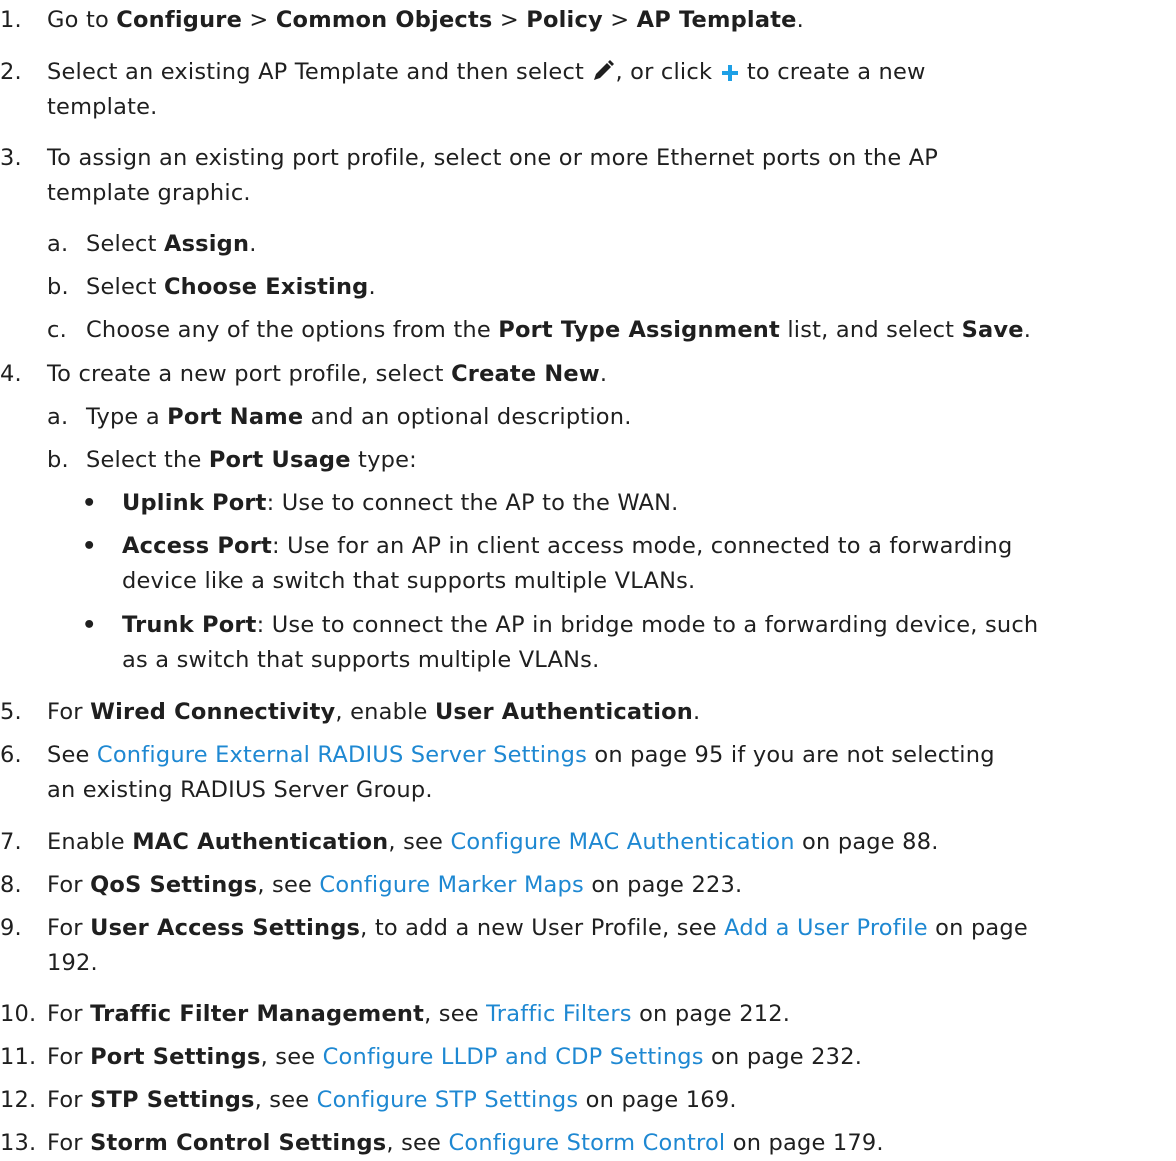 This screenshot has width=1176, height=1161. I want to click on cross-reference-link: Configure Marker Maps, so click(451, 885).